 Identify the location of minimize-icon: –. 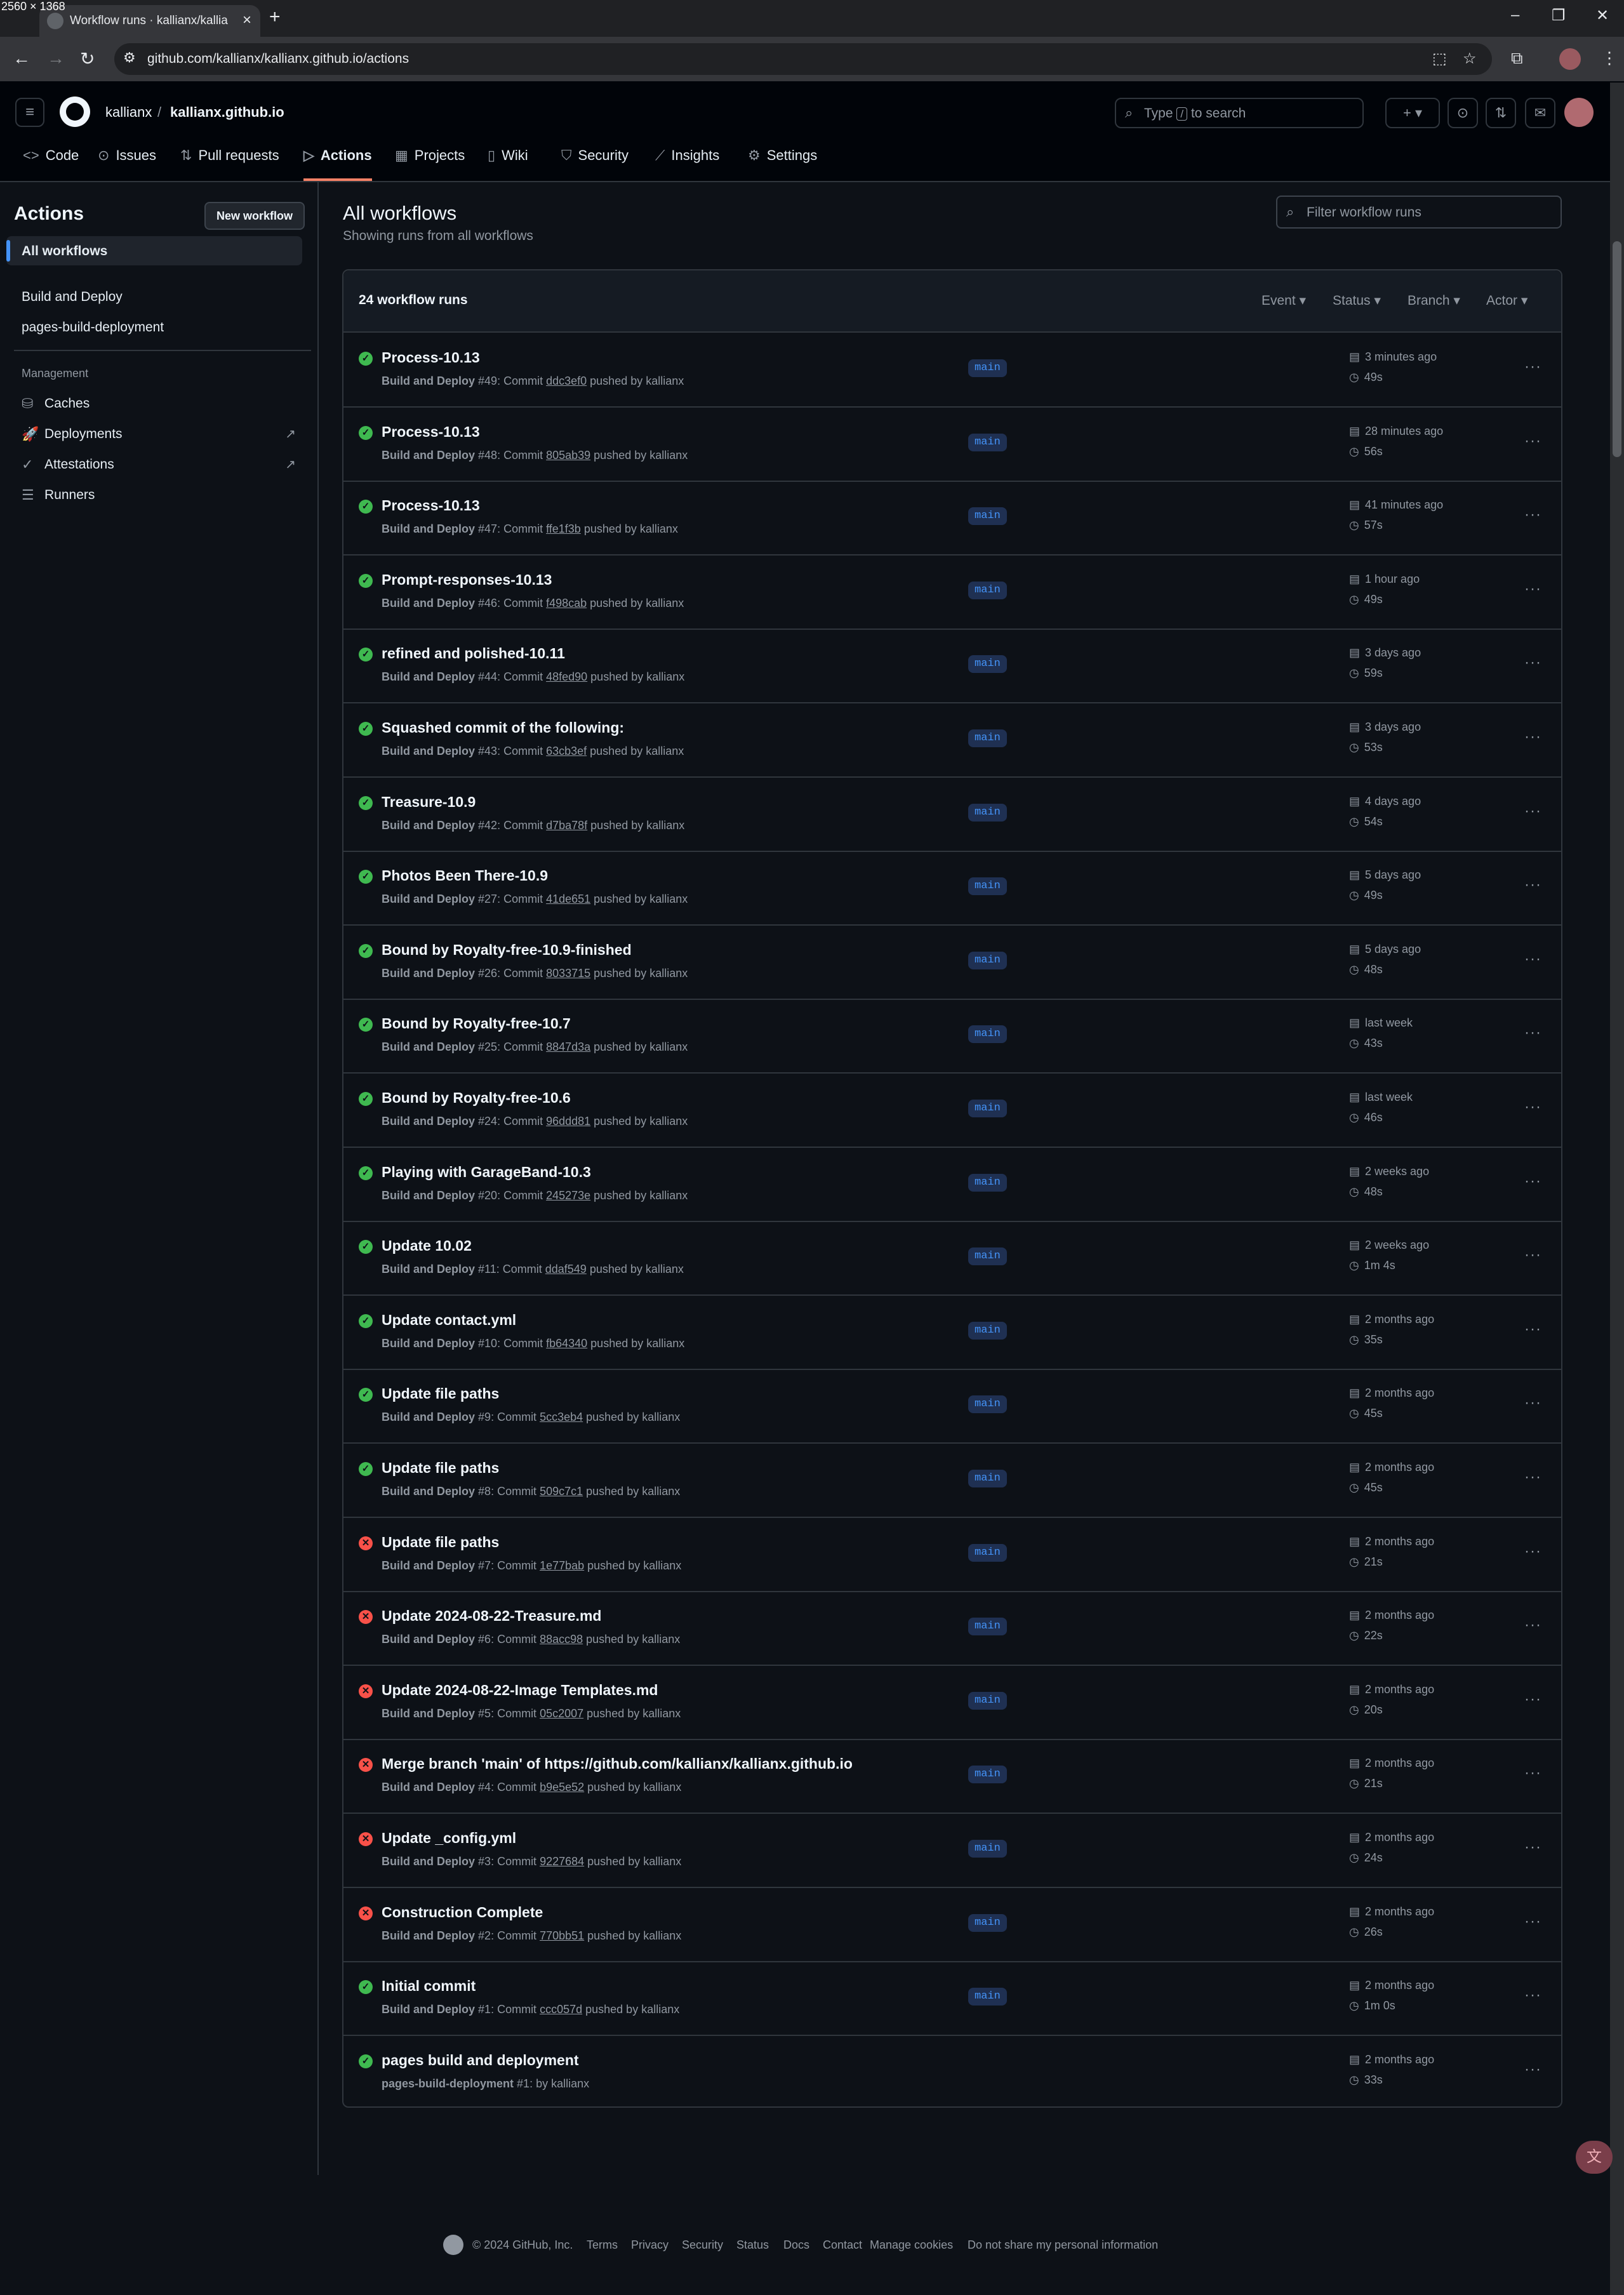
(1515, 15).